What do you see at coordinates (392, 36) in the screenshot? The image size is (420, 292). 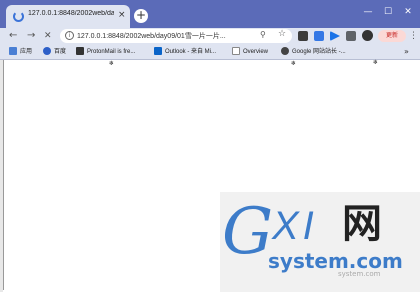 I see `update-button: 更新` at bounding box center [392, 36].